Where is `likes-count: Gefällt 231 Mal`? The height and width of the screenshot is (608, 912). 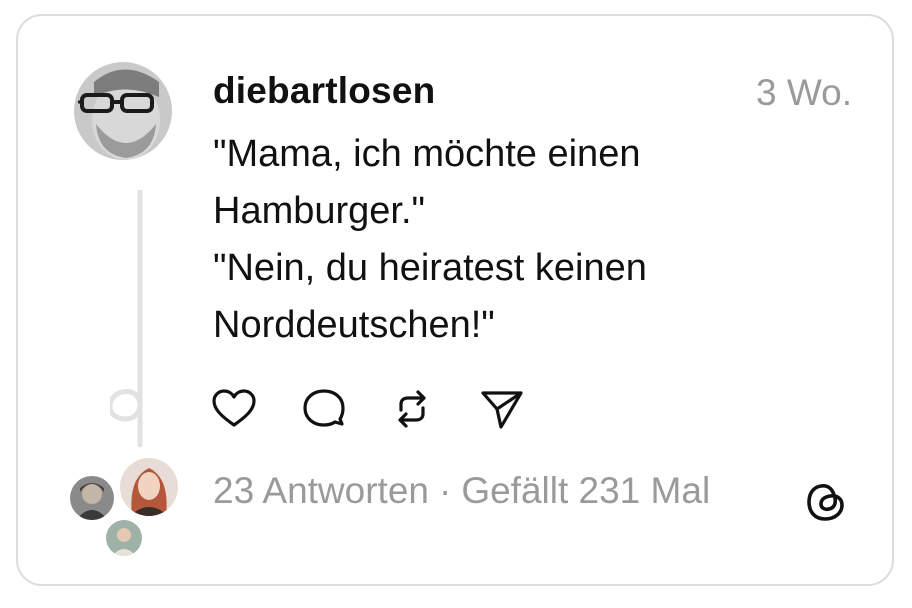
likes-count: Gefällt 231 Mal is located at coordinates (585, 490).